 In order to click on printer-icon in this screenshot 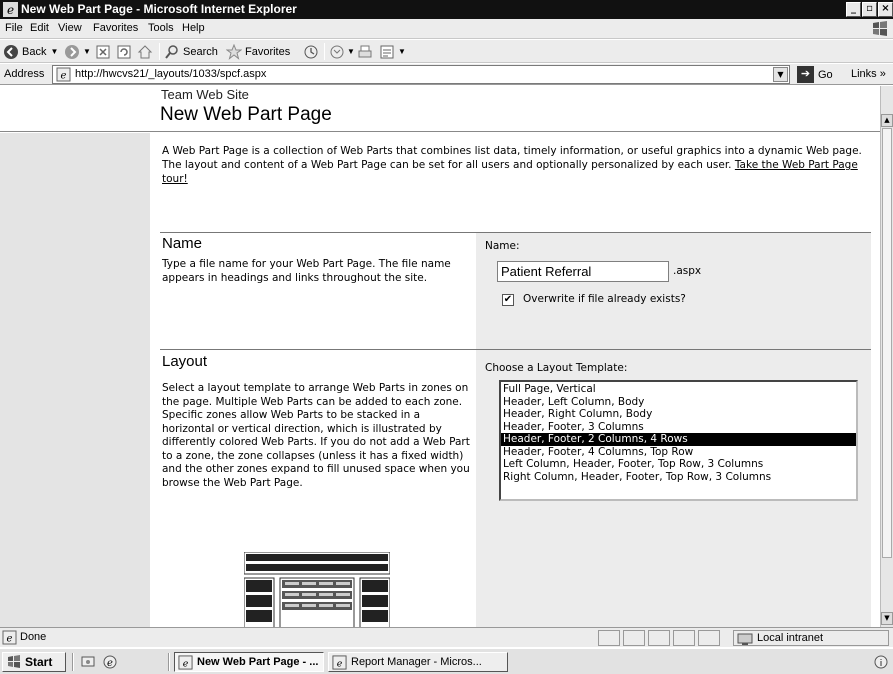, I will do `click(365, 51)`.